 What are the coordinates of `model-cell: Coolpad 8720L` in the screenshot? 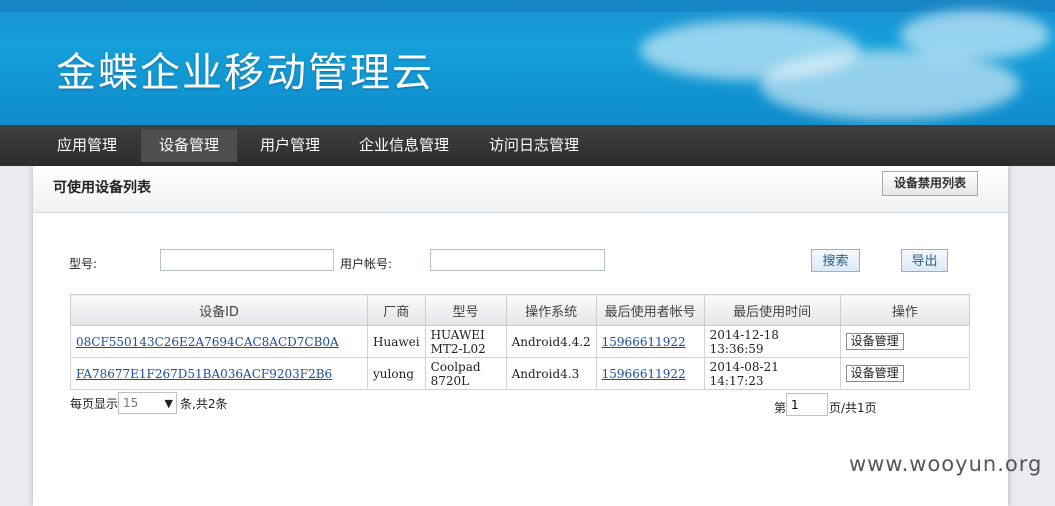 It's located at (465, 373).